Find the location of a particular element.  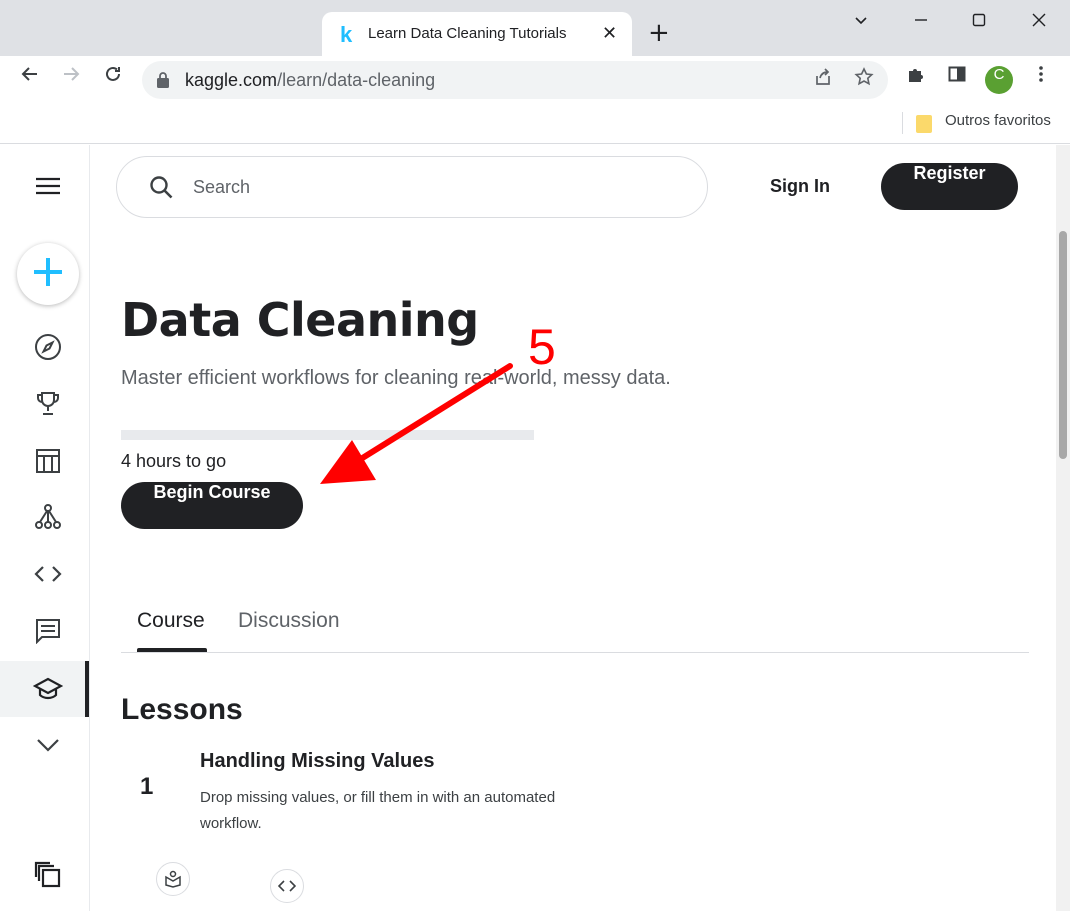

bookmark-star-icon is located at coordinates (864, 80).